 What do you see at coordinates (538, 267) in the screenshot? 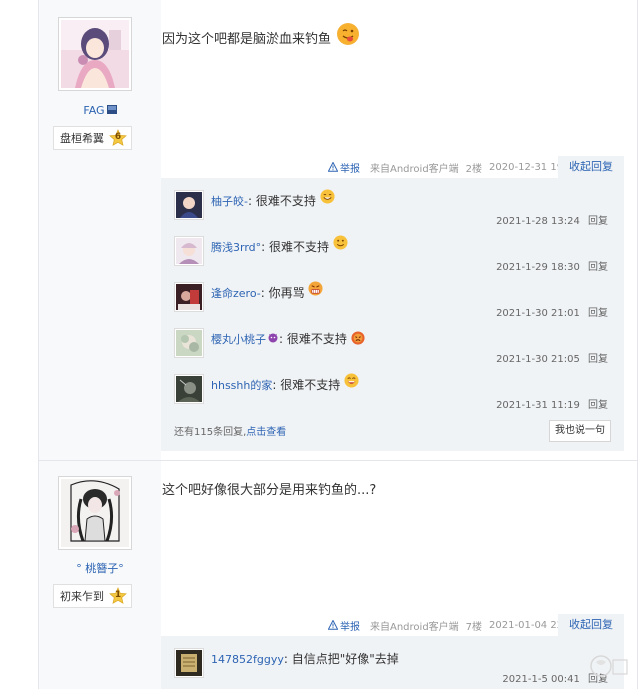
I see `reply-time: 2021-1-29 18:30` at bounding box center [538, 267].